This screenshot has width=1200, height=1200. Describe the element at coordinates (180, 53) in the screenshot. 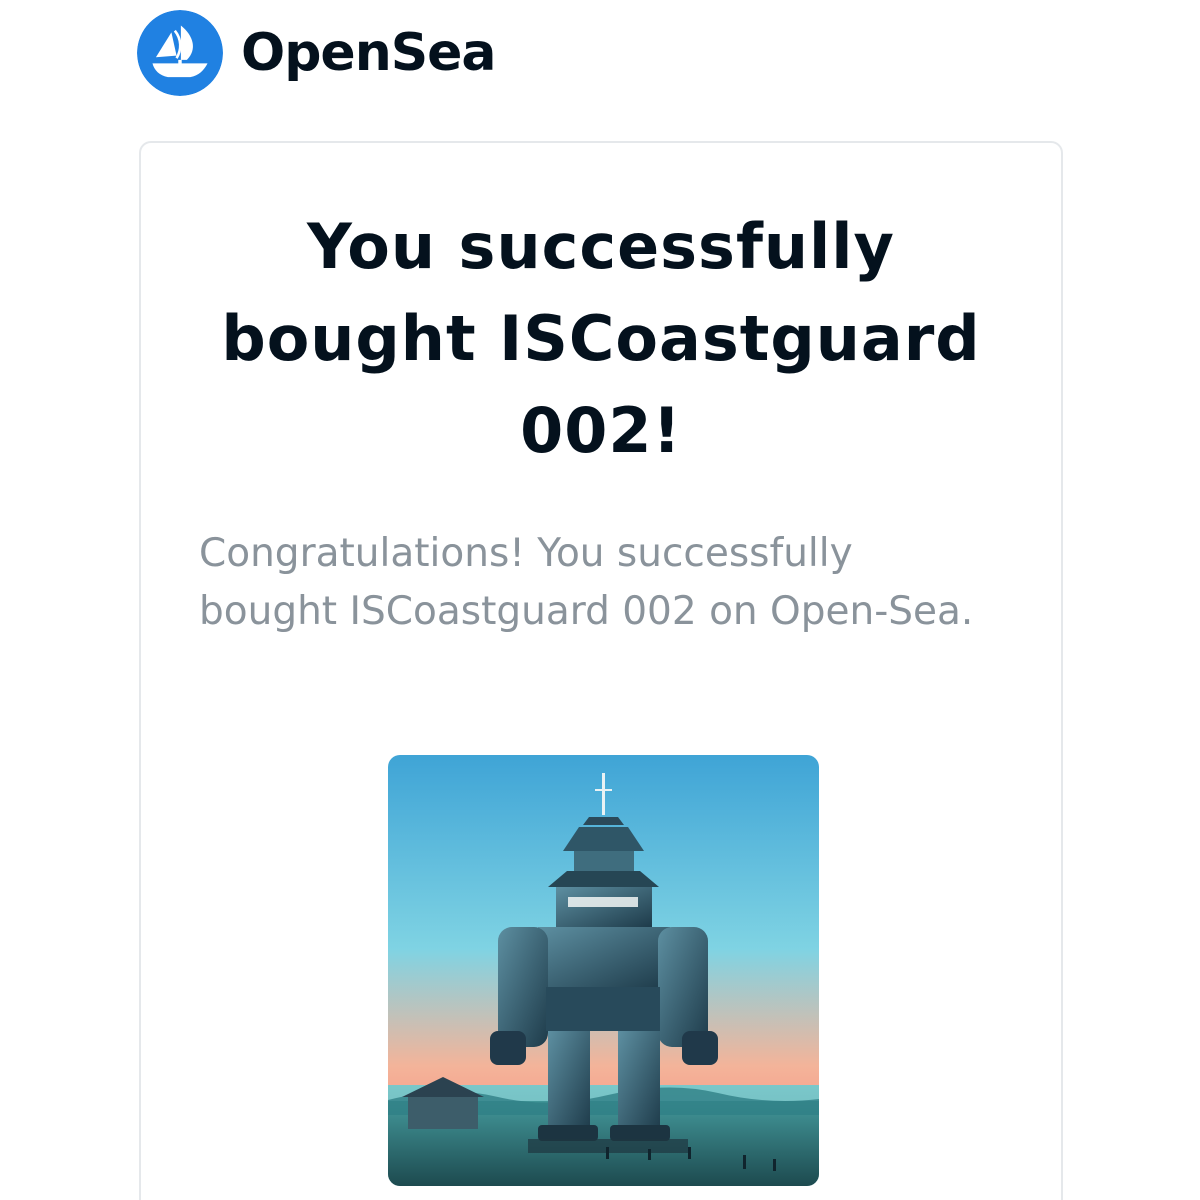

I see `opensea-logo-icon` at that location.